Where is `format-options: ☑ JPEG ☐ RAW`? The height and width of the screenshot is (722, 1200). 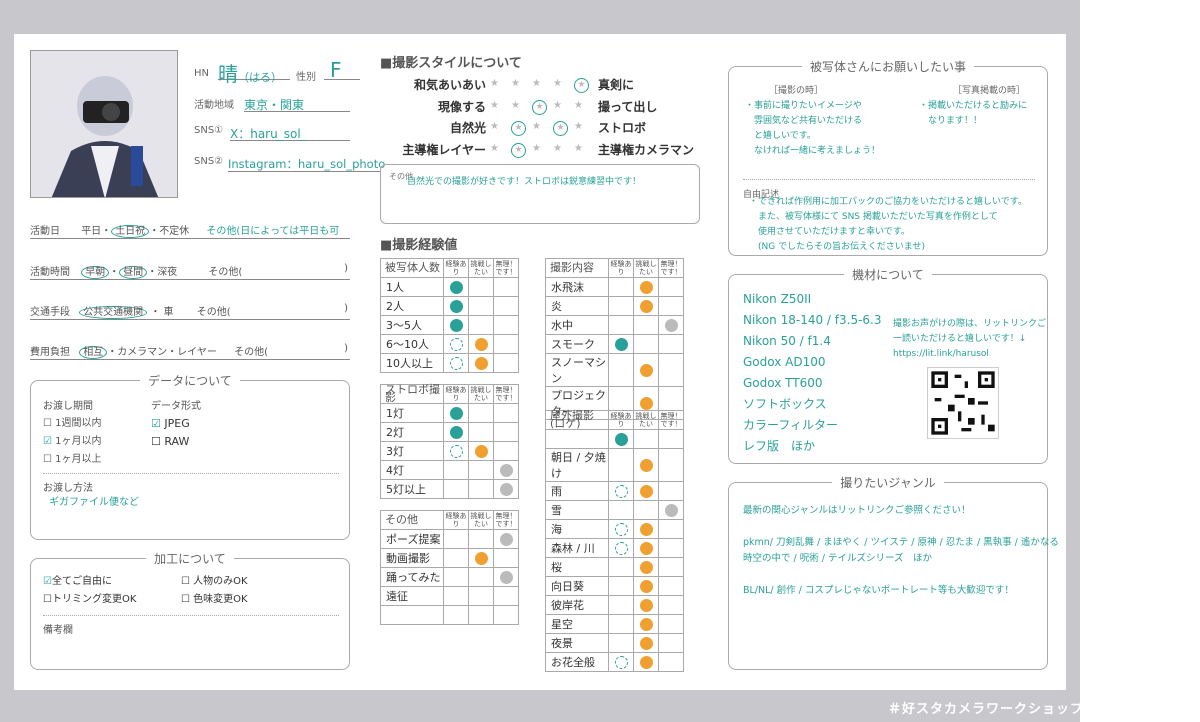
format-options: ☑ JPEG ☐ RAW is located at coordinates (170, 433).